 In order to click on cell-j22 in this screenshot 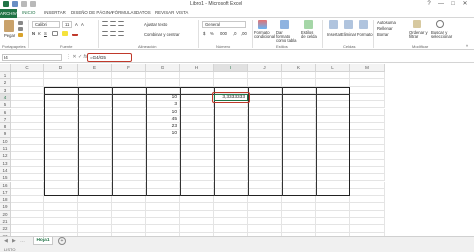, I will do `click(265, 229)`.